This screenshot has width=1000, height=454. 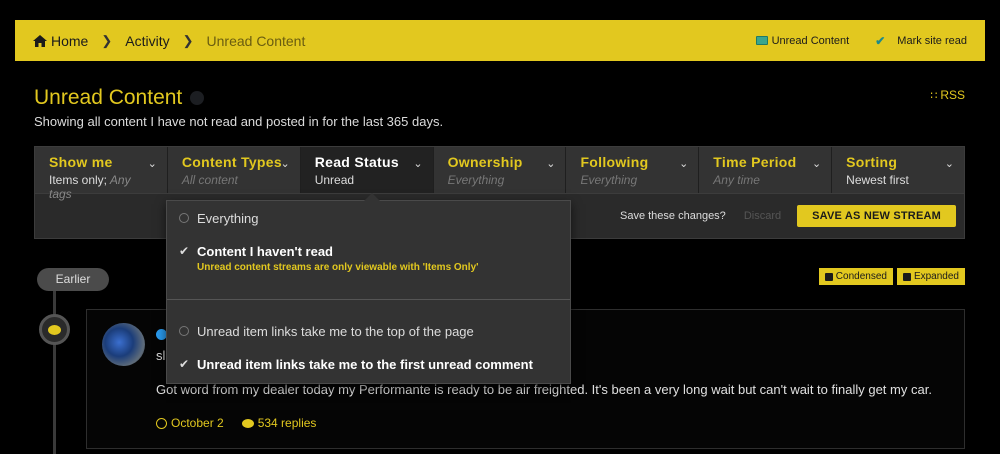 What do you see at coordinates (356, 162) in the screenshot?
I see `filter-label: Read Status` at bounding box center [356, 162].